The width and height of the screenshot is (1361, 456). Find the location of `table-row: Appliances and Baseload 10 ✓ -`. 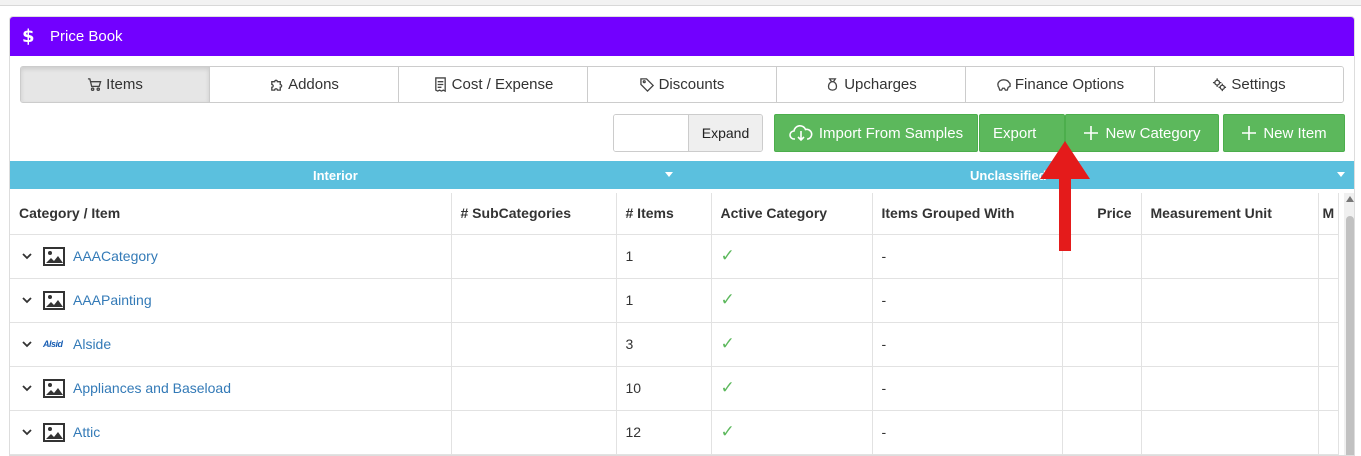

table-row: Appliances and Baseload 10 ✓ - is located at coordinates (675, 388).